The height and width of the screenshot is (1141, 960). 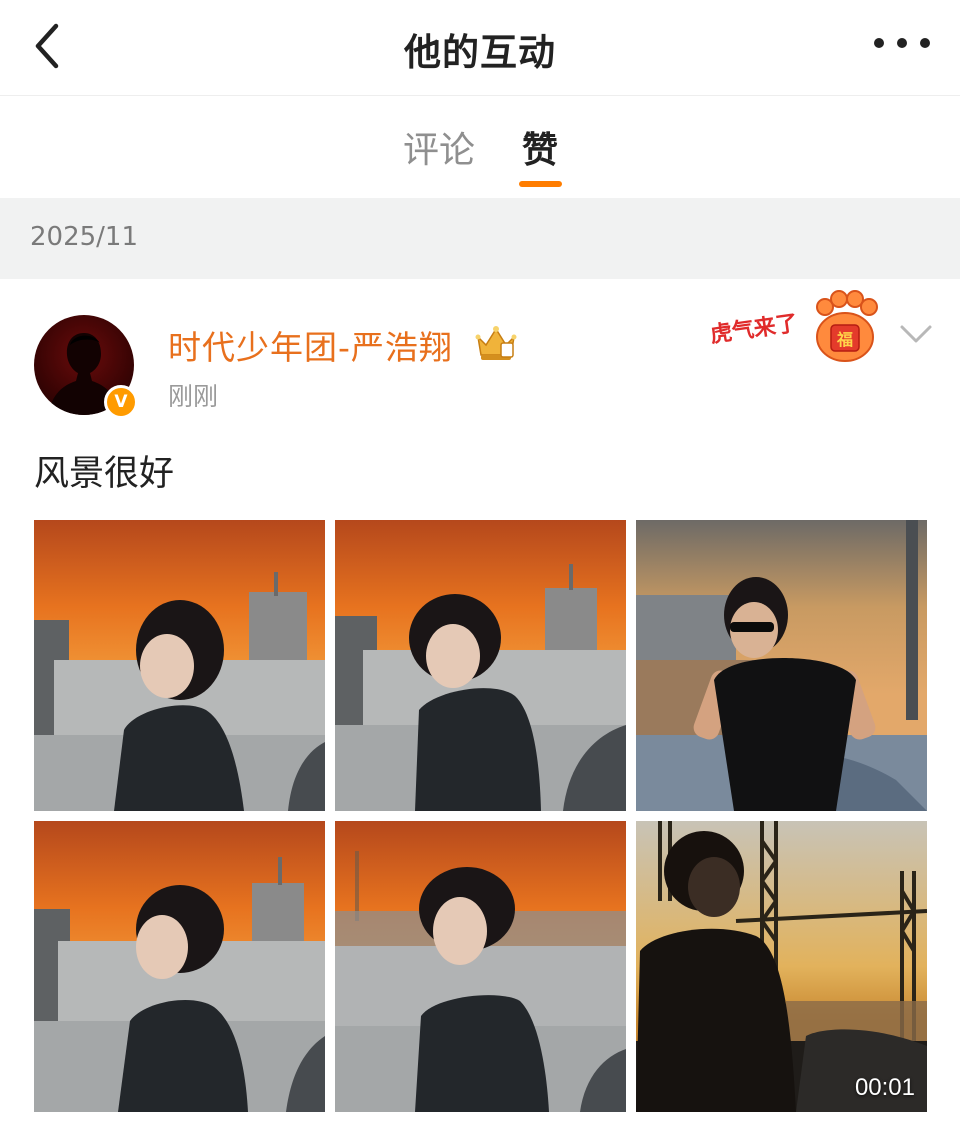 What do you see at coordinates (540, 147) in the screenshot?
I see `tab-likes: 赞` at bounding box center [540, 147].